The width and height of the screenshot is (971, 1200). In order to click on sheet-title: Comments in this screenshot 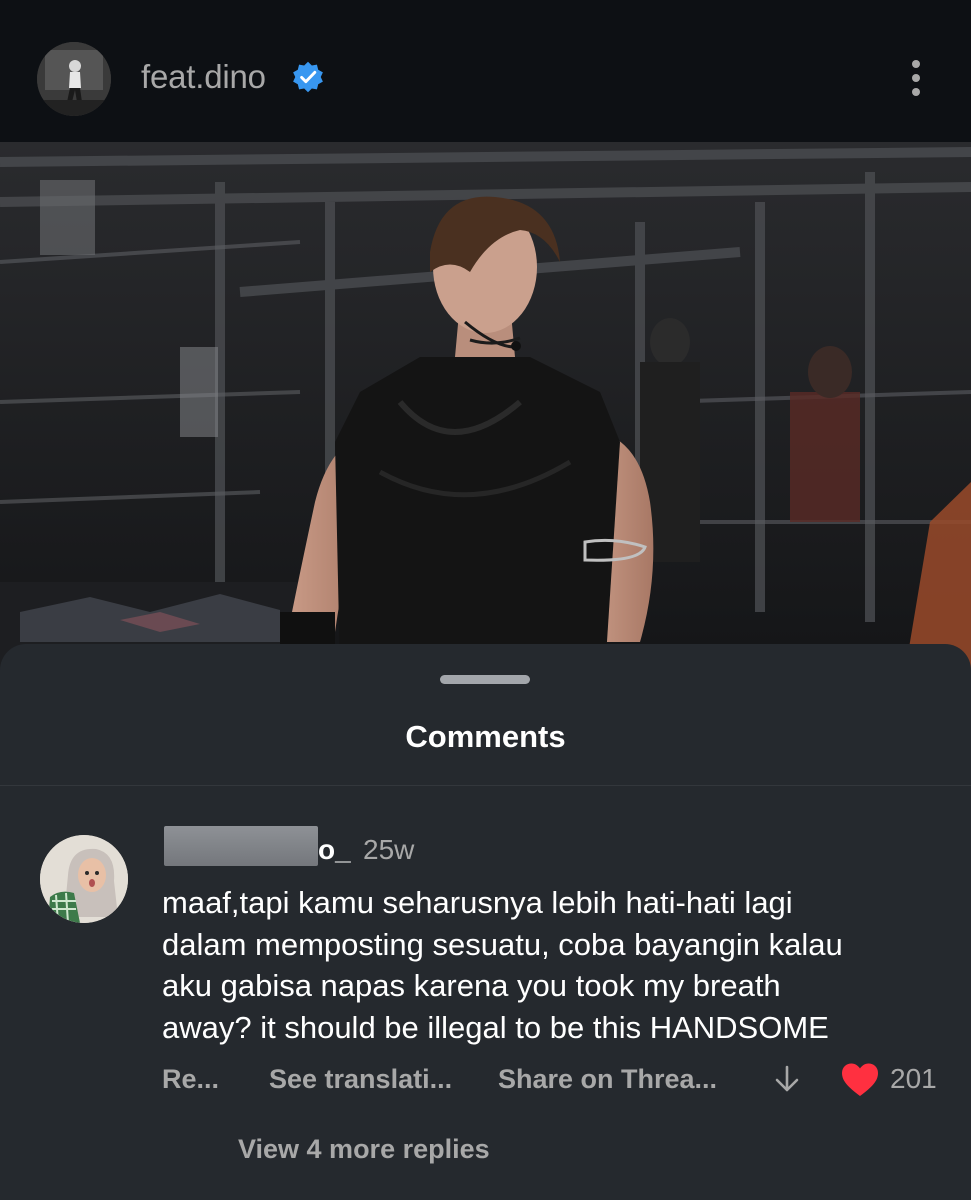, I will do `click(485, 736)`.